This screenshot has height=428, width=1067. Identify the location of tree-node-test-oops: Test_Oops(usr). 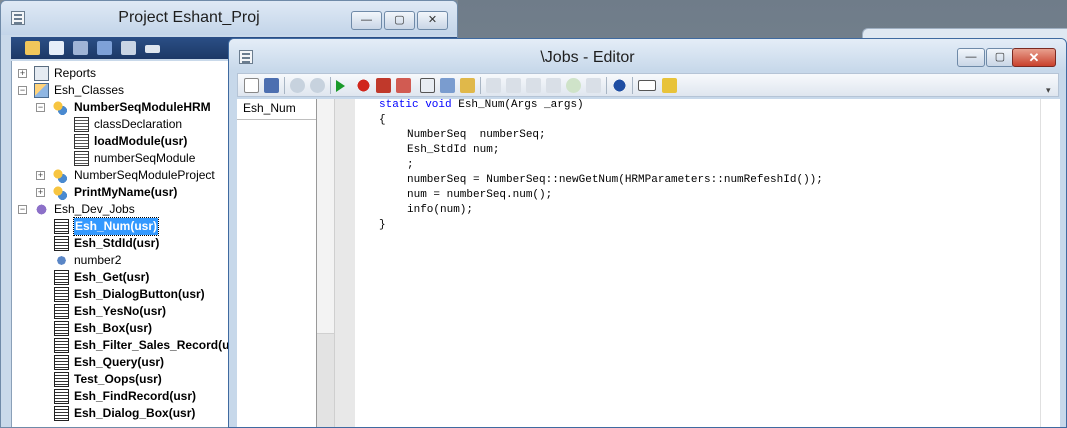
(121, 379).